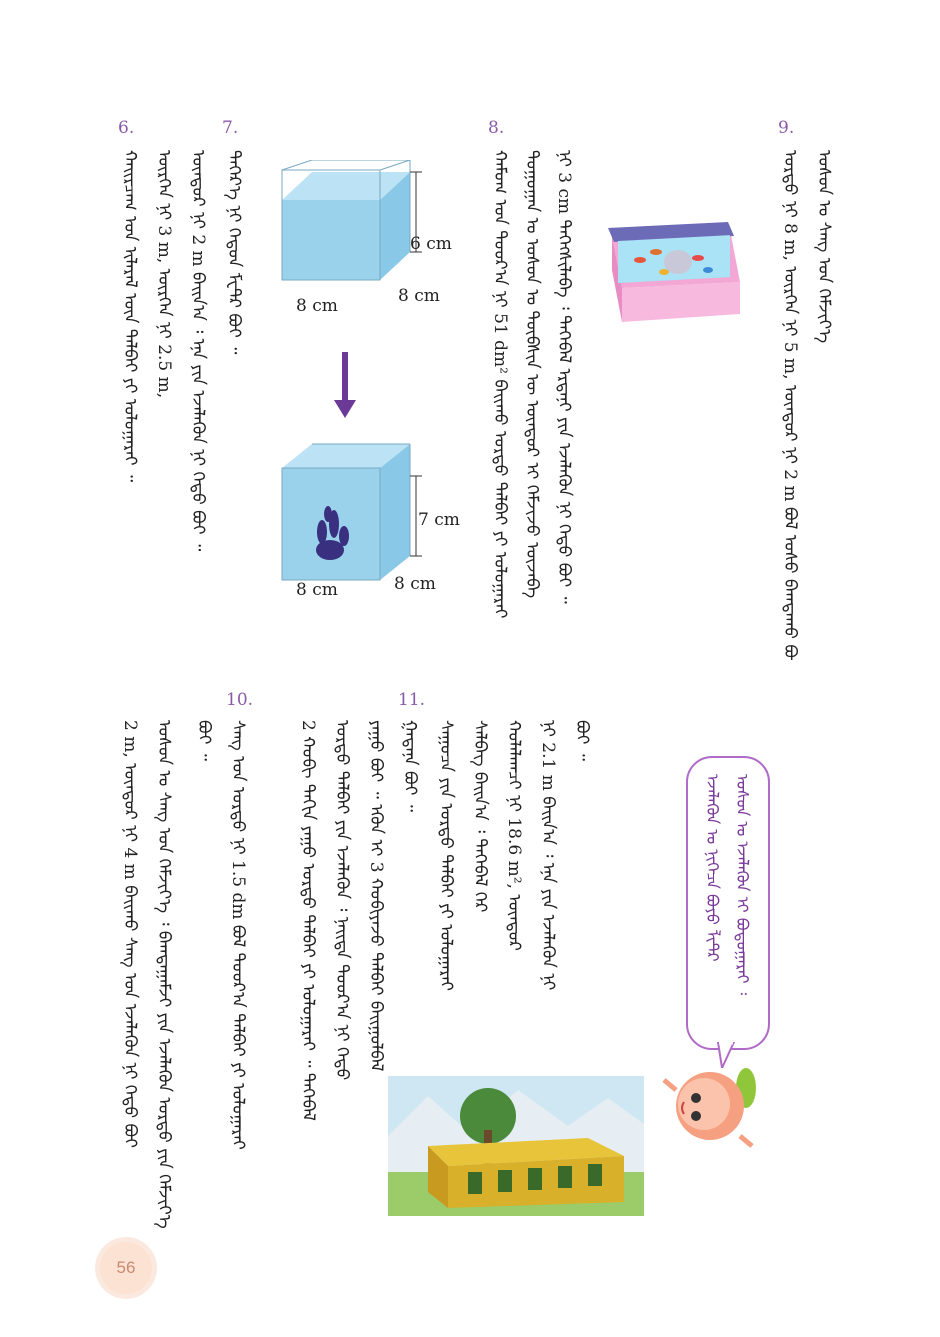 This screenshot has width=940, height=1337. I want to click on problem-11-line-3: ᠰᠡᠯᠪᠡᠭ ᠪᠠᠢᠨ᠎ᠠ ᠄ ᠲᠡᠭᠡᠪᠡᠯ ᠭᠡᠷ, so click(480, 816).